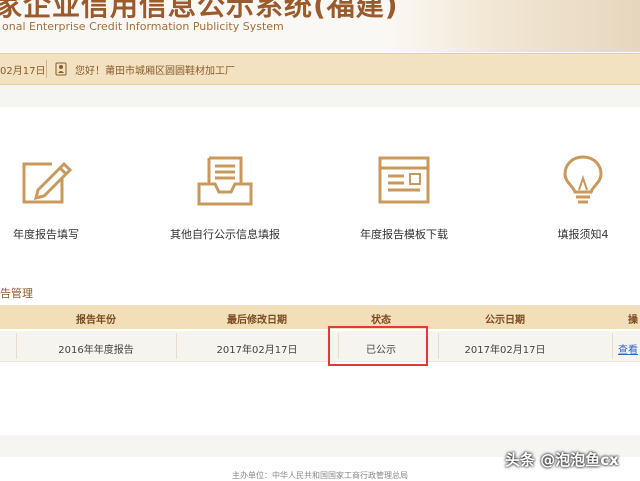 The width and height of the screenshot is (640, 481). I want to click on column-header-year: 报告年份, so click(96, 320).